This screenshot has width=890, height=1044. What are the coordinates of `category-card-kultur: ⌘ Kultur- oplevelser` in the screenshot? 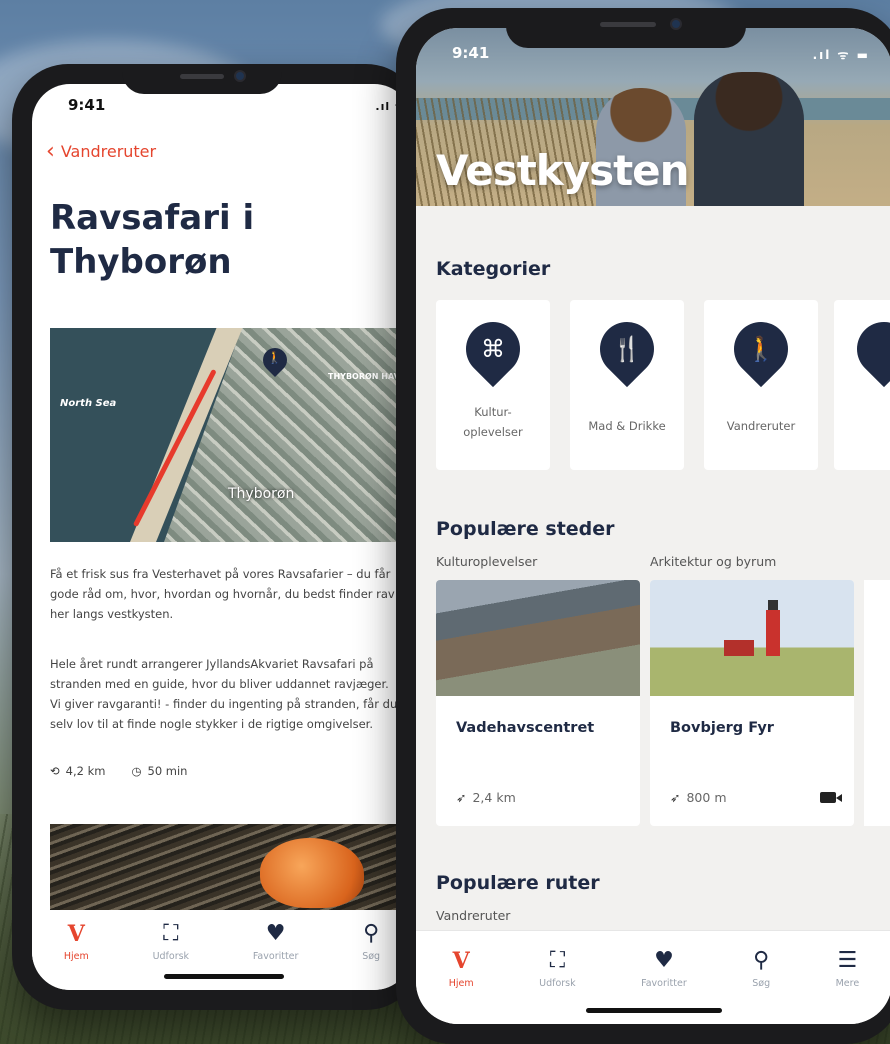 It's located at (493, 385).